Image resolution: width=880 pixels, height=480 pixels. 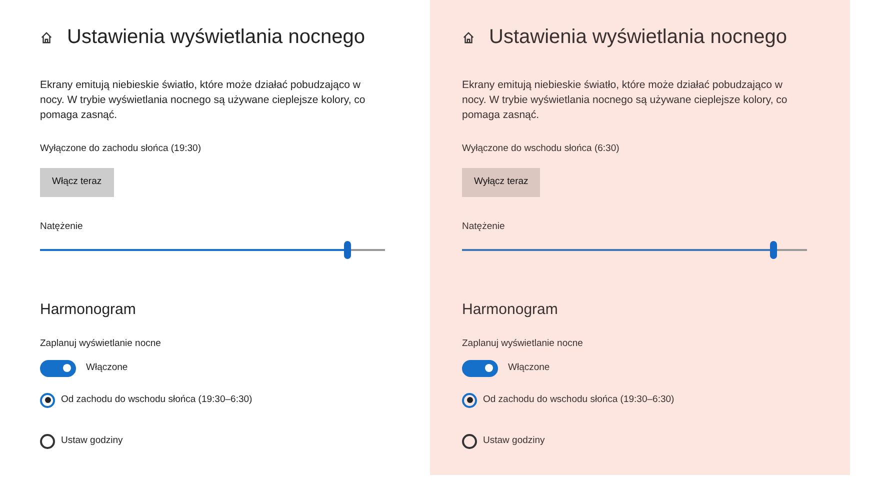 I want to click on status-text: Wyłączone do zachodu słońca (19:30), so click(x=121, y=149).